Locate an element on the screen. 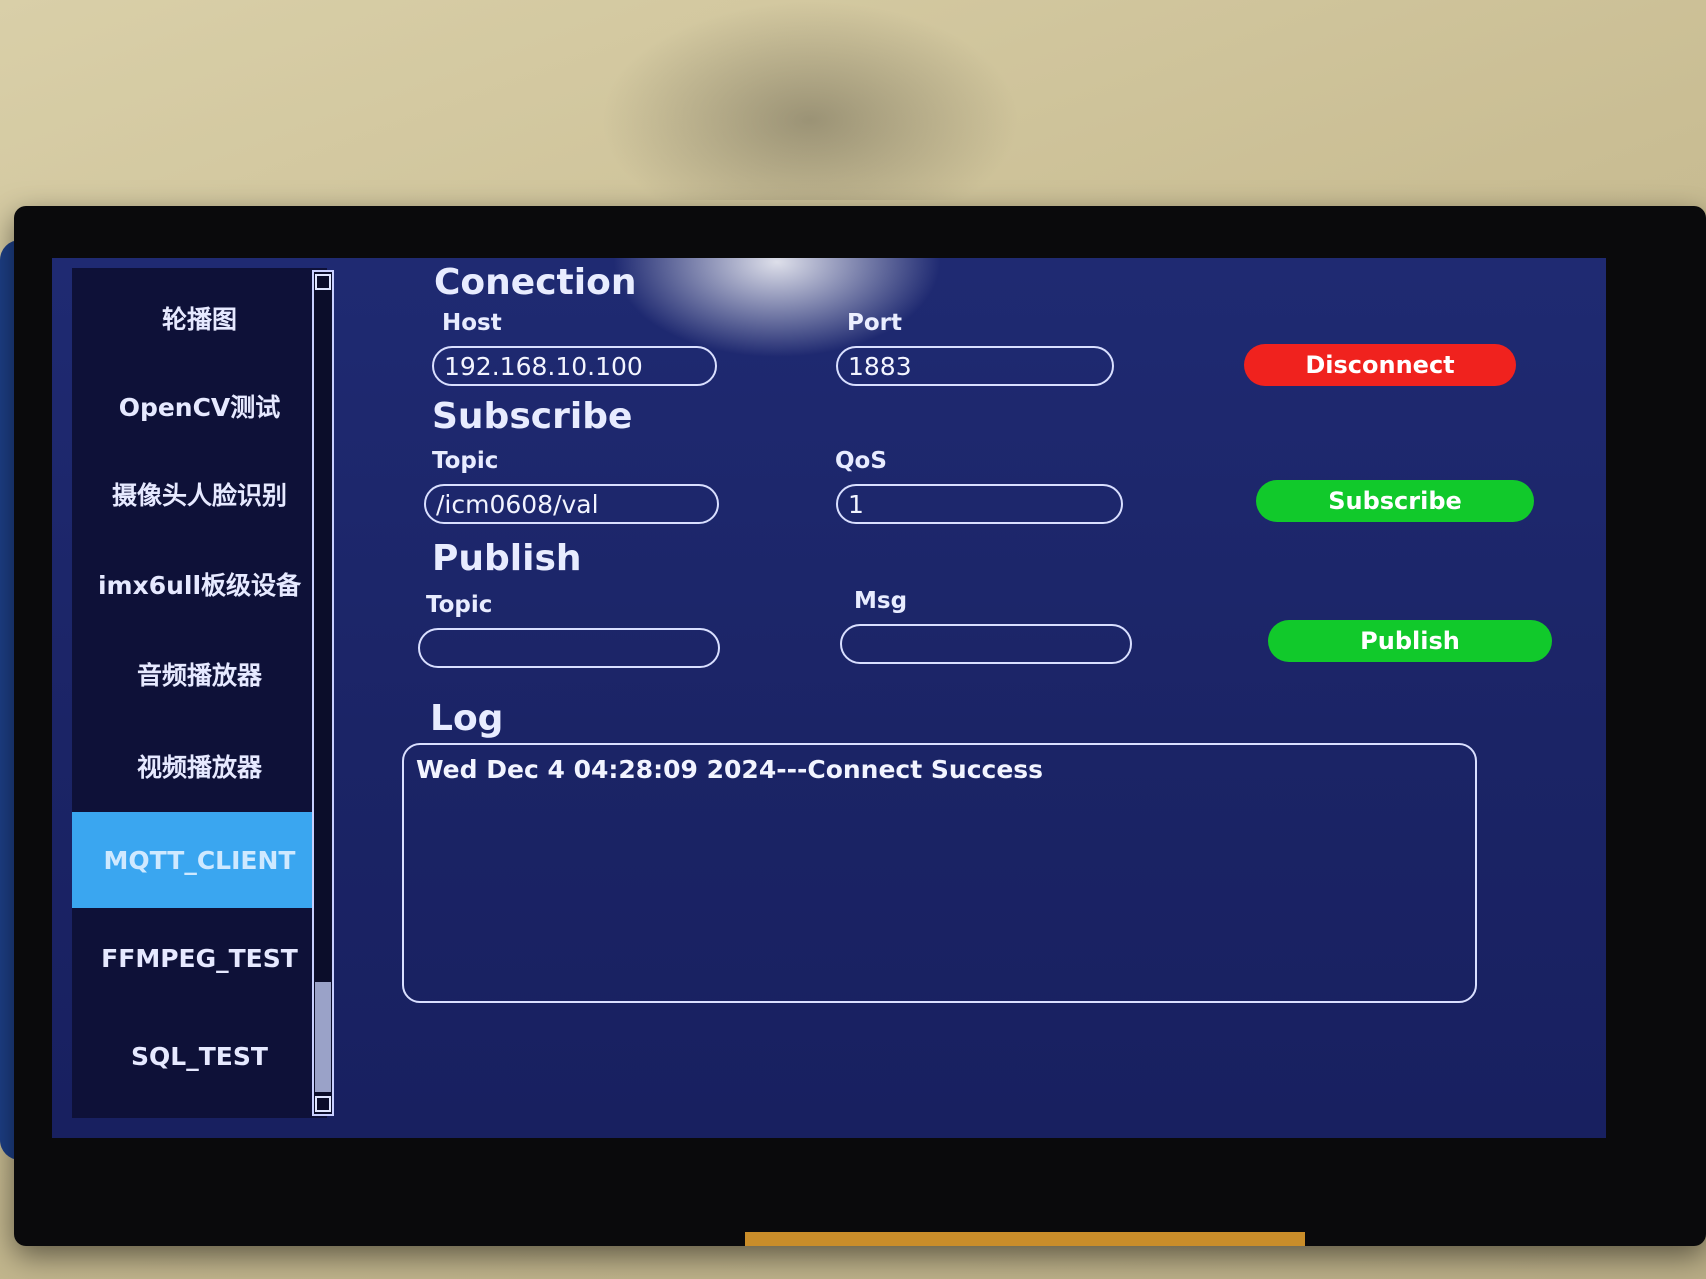 The image size is (1706, 1279). host-label: Host is located at coordinates (472, 323).